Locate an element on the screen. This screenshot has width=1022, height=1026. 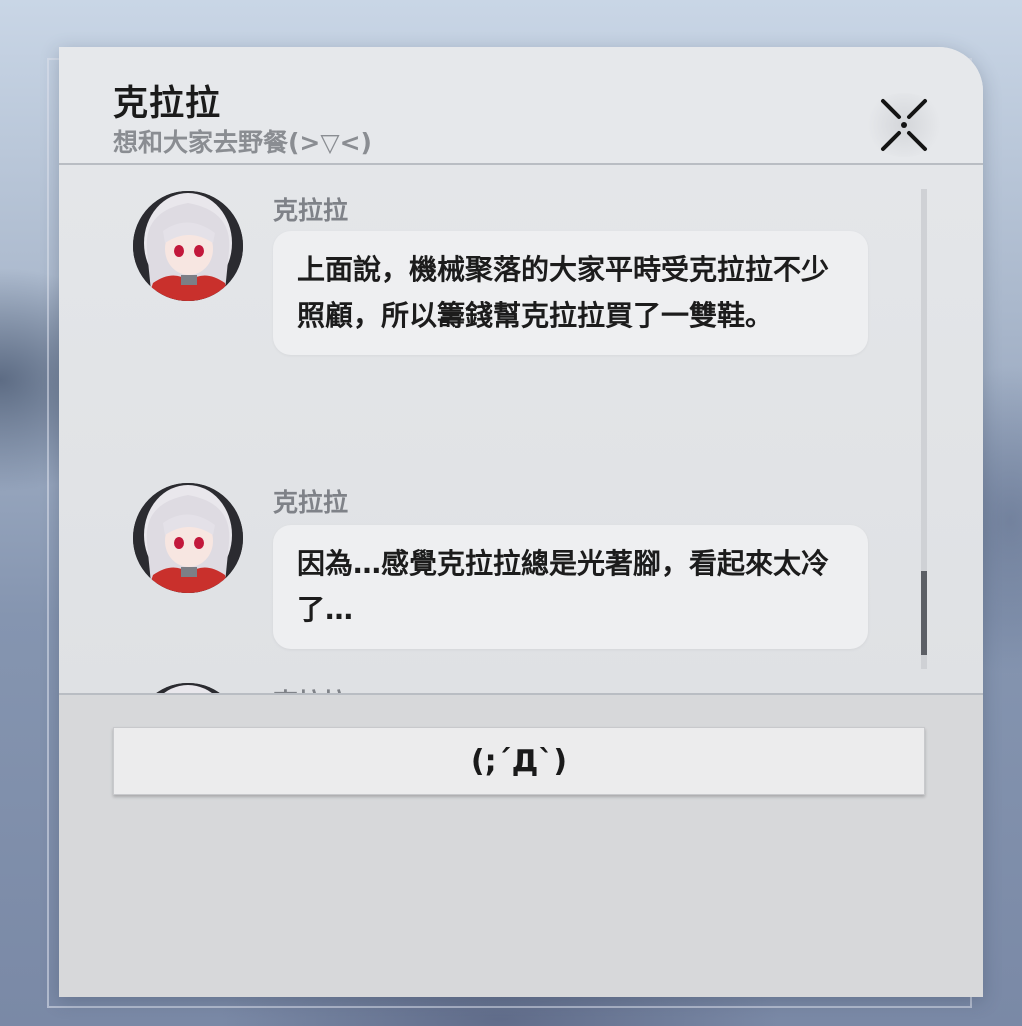
close-button is located at coordinates (904, 125).